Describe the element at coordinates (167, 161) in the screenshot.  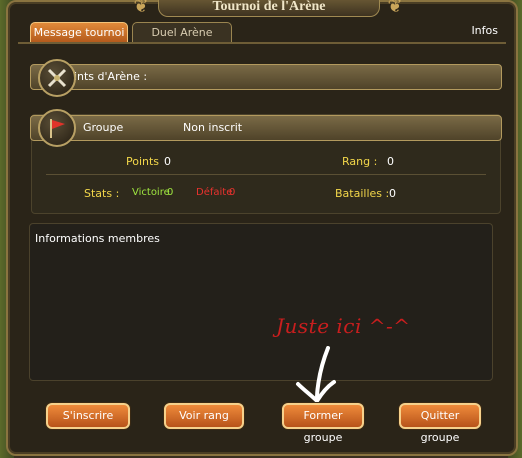
I see `points-value: 0` at that location.